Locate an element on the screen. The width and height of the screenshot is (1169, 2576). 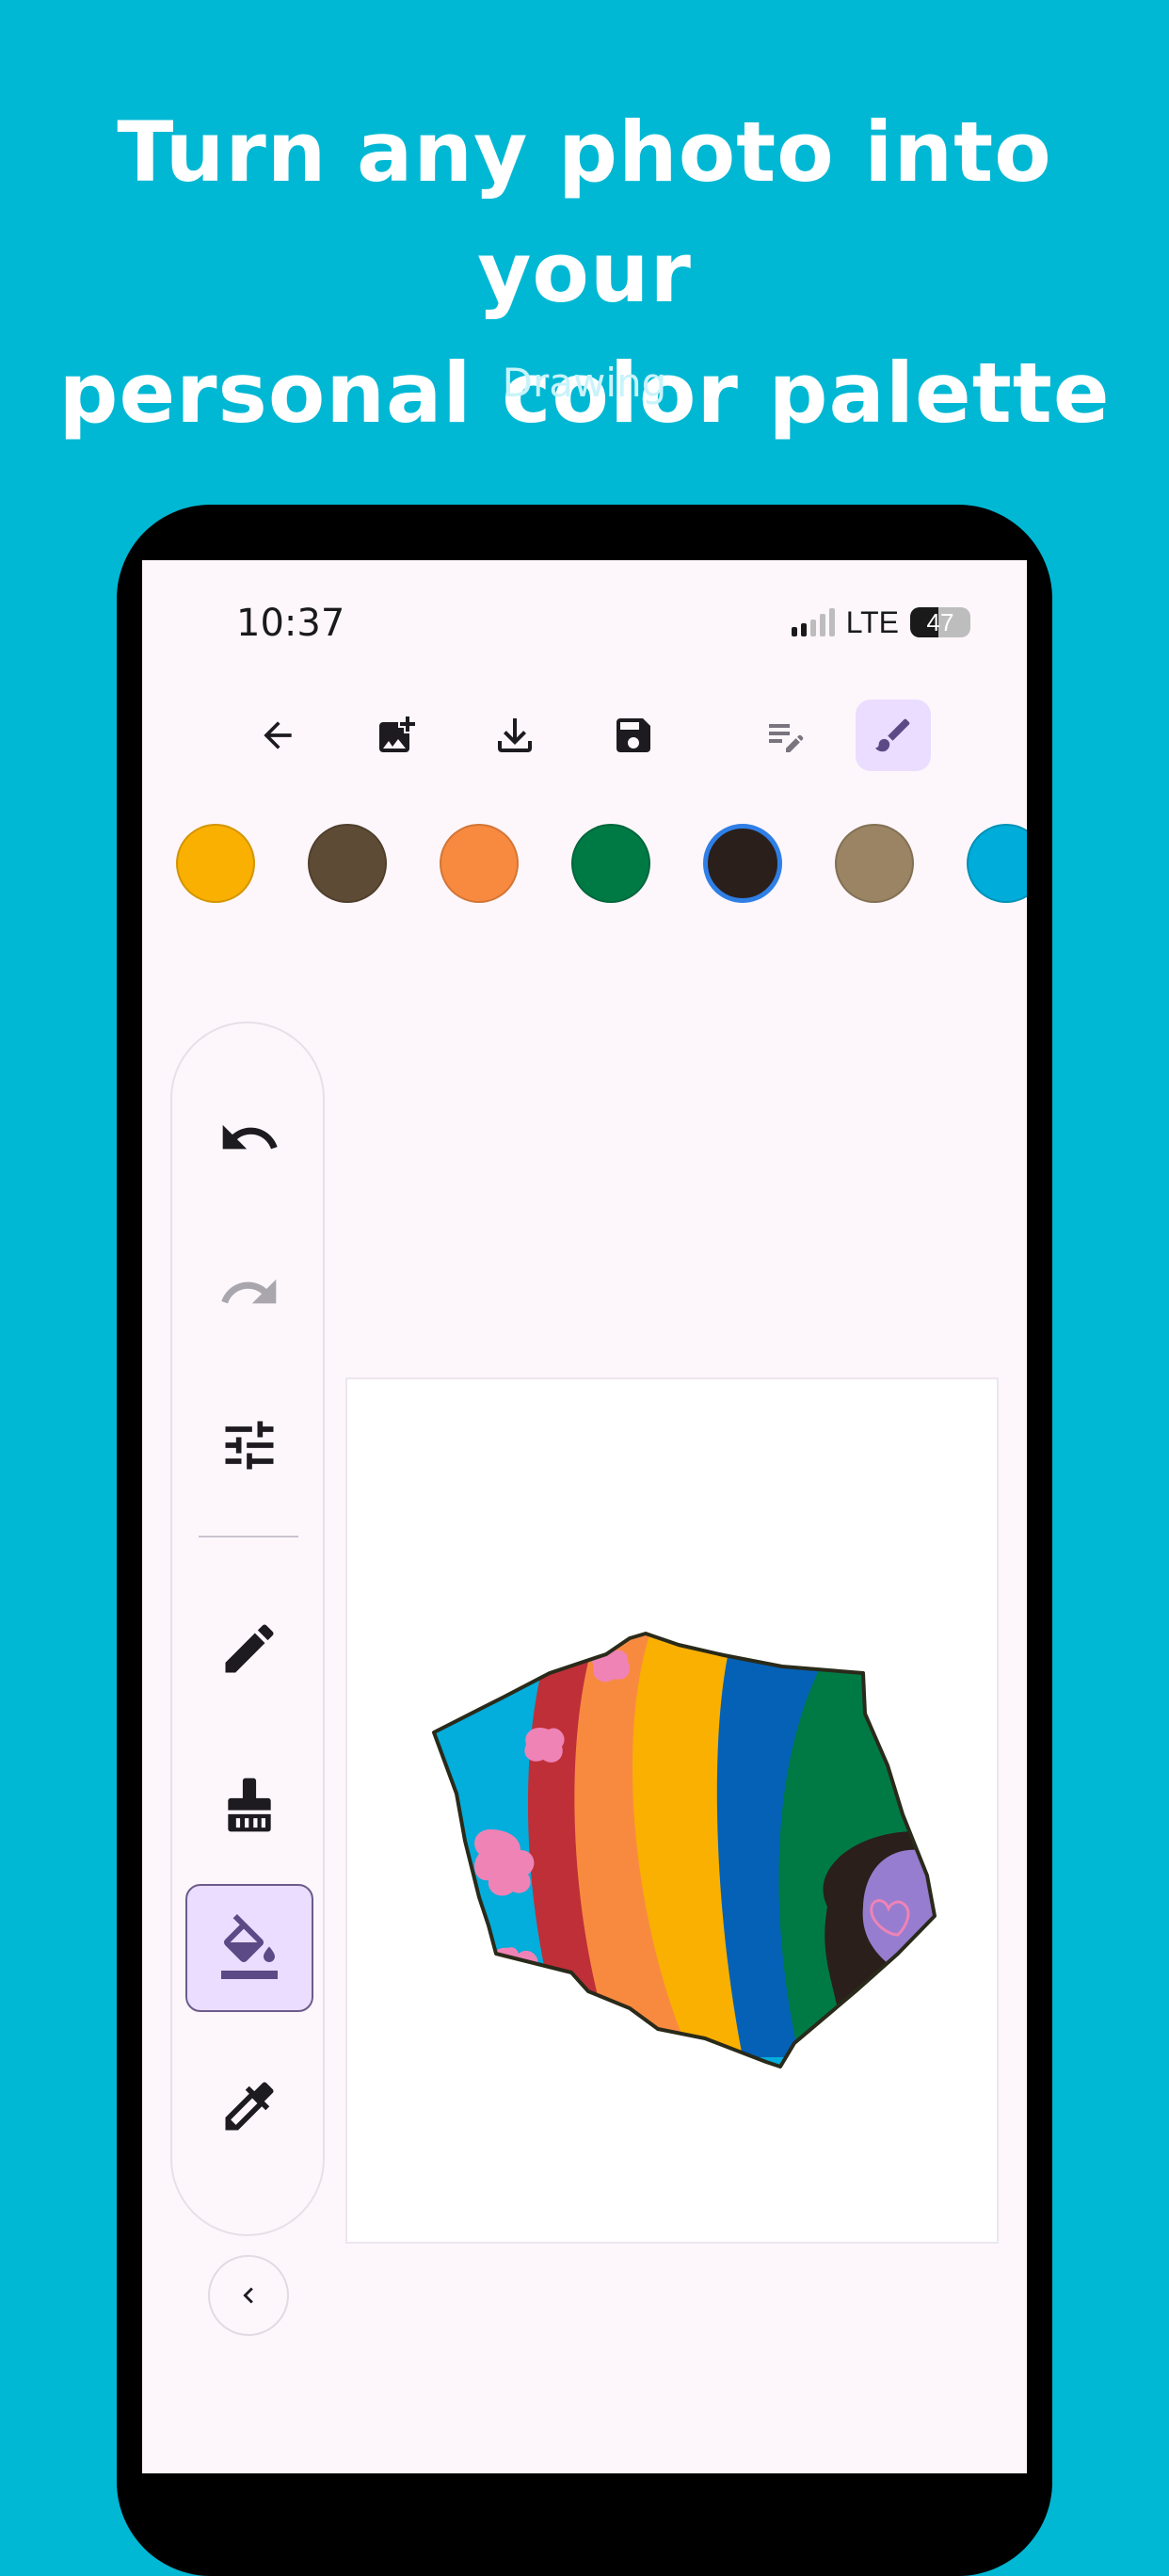
arrow-left-icon is located at coordinates (278, 735).